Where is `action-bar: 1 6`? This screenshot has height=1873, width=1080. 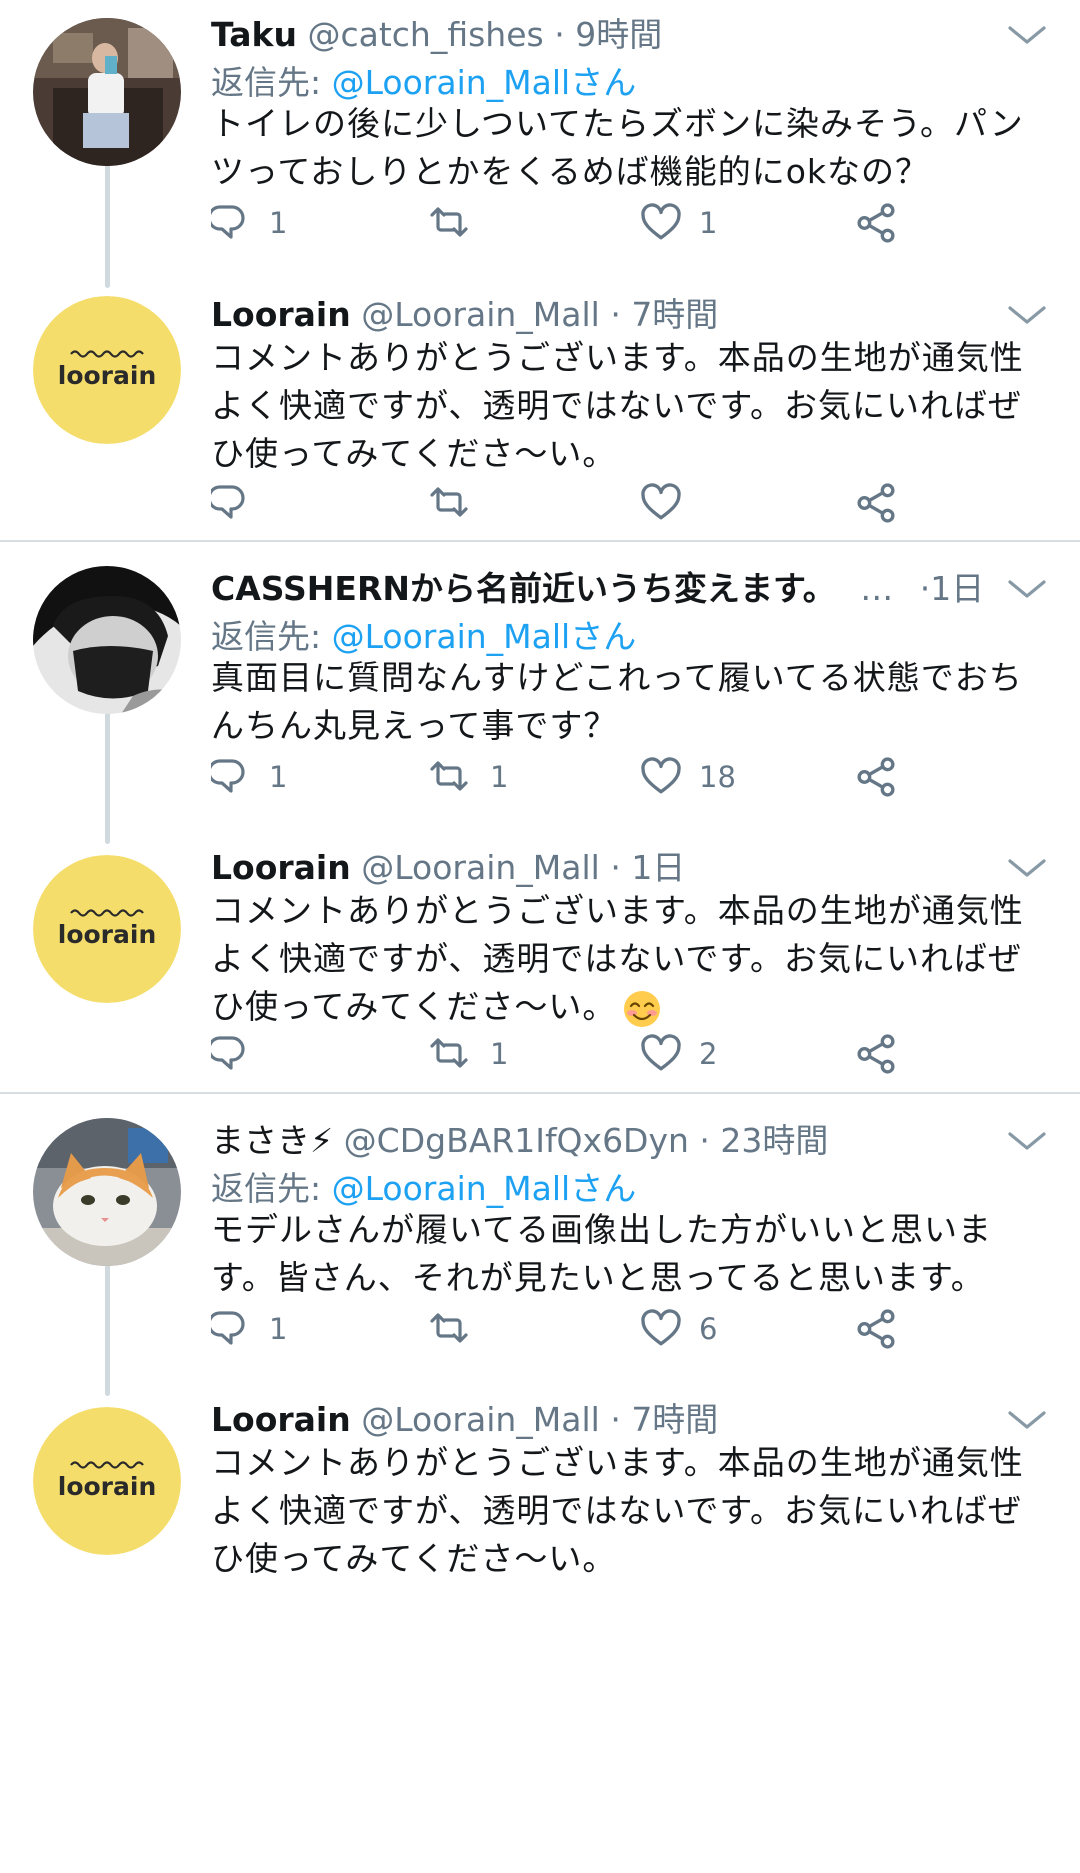
action-bar: 1 6 is located at coordinates (621, 1329).